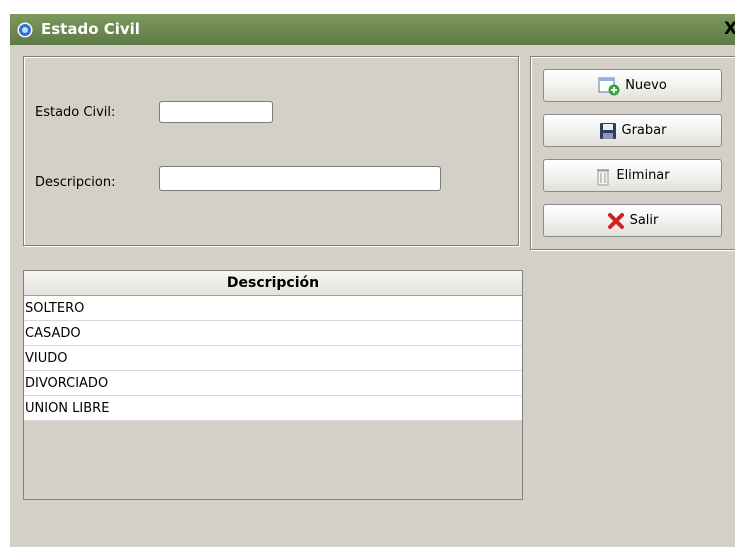  What do you see at coordinates (75, 112) in the screenshot?
I see `estado-civil-label: Estado Civil:` at bounding box center [75, 112].